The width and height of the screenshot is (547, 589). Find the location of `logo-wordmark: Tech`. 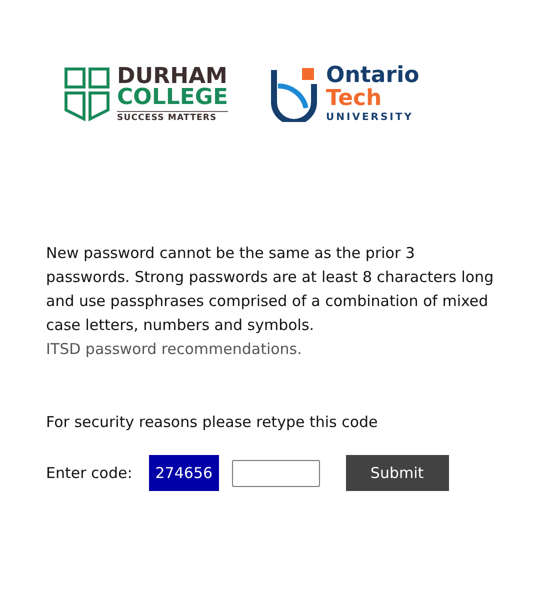

logo-wordmark: Tech is located at coordinates (354, 98).